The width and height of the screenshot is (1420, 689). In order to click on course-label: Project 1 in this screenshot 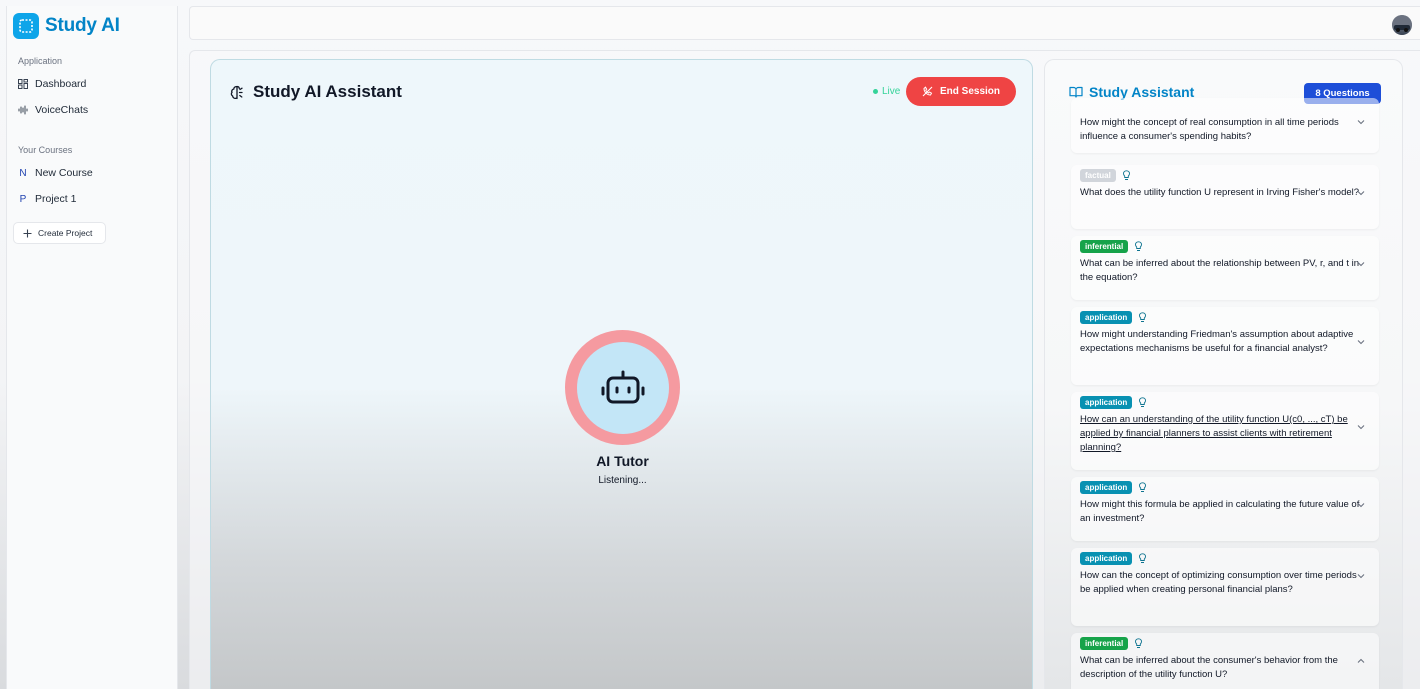, I will do `click(56, 199)`.